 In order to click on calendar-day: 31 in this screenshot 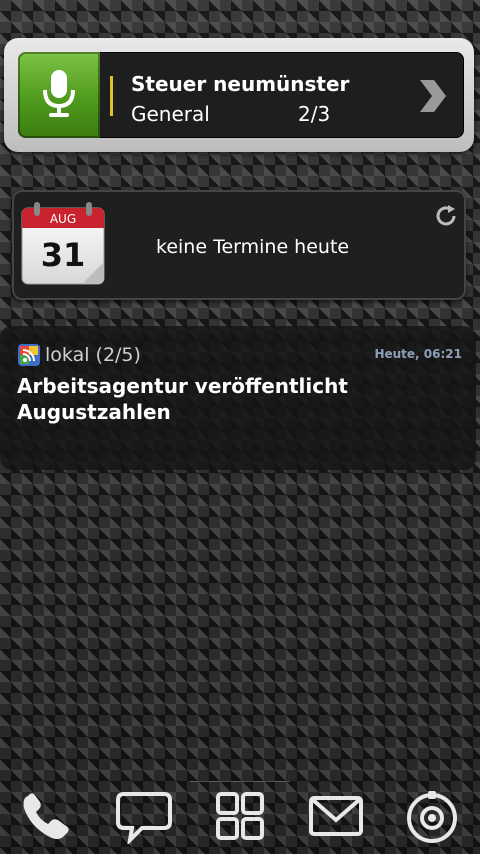, I will do `click(63, 255)`.